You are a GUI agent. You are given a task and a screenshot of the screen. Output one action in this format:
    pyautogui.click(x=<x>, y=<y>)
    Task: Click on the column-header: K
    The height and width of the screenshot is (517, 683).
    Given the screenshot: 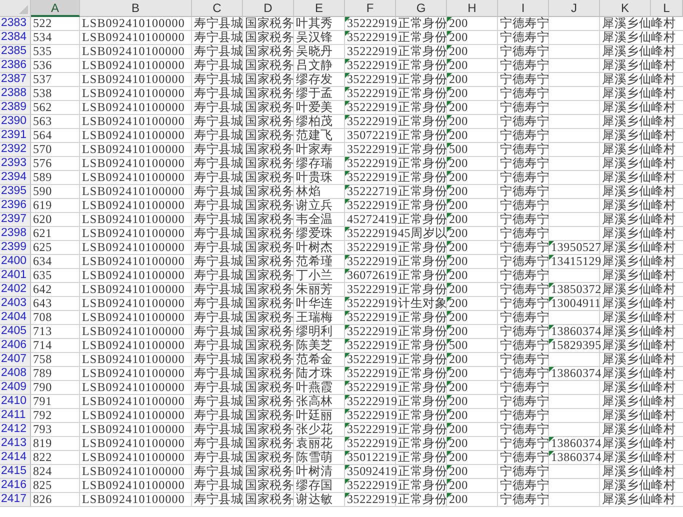 What is the action you would take?
    pyautogui.click(x=625, y=8)
    